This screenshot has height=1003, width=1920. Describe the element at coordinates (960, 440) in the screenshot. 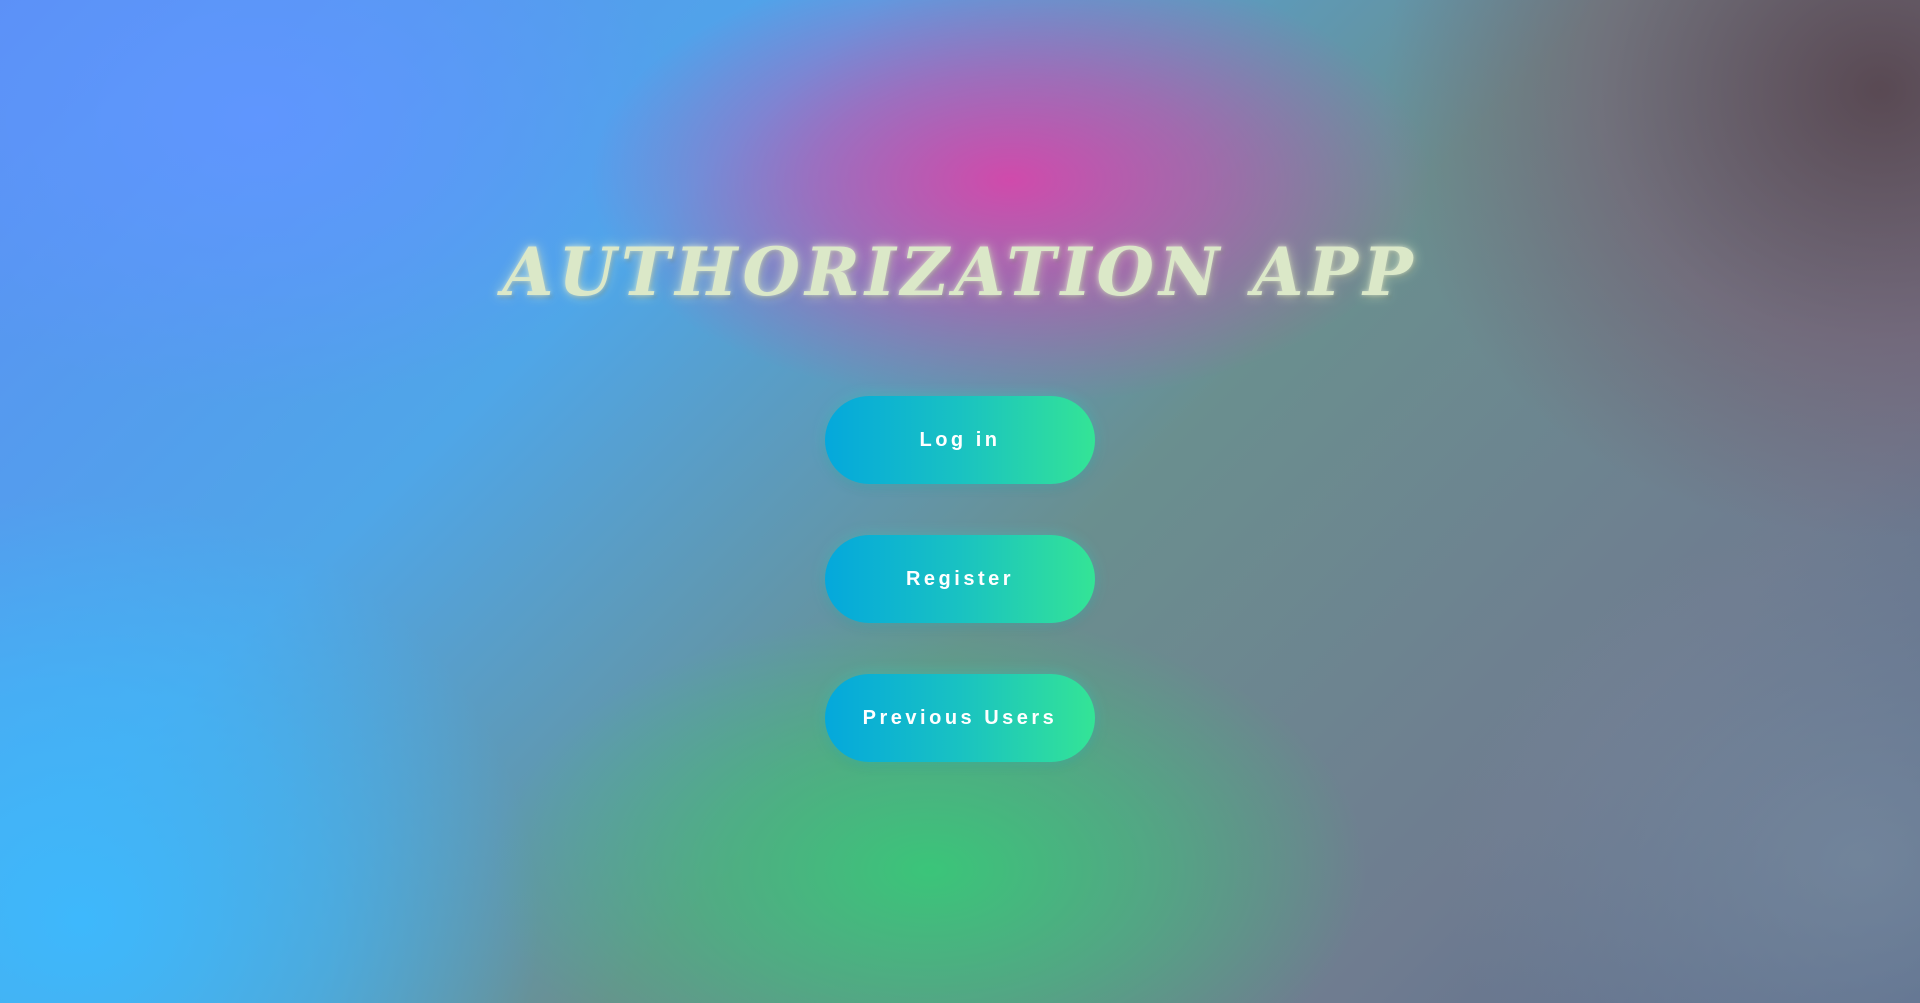

I see `log-in-button: Log in` at that location.